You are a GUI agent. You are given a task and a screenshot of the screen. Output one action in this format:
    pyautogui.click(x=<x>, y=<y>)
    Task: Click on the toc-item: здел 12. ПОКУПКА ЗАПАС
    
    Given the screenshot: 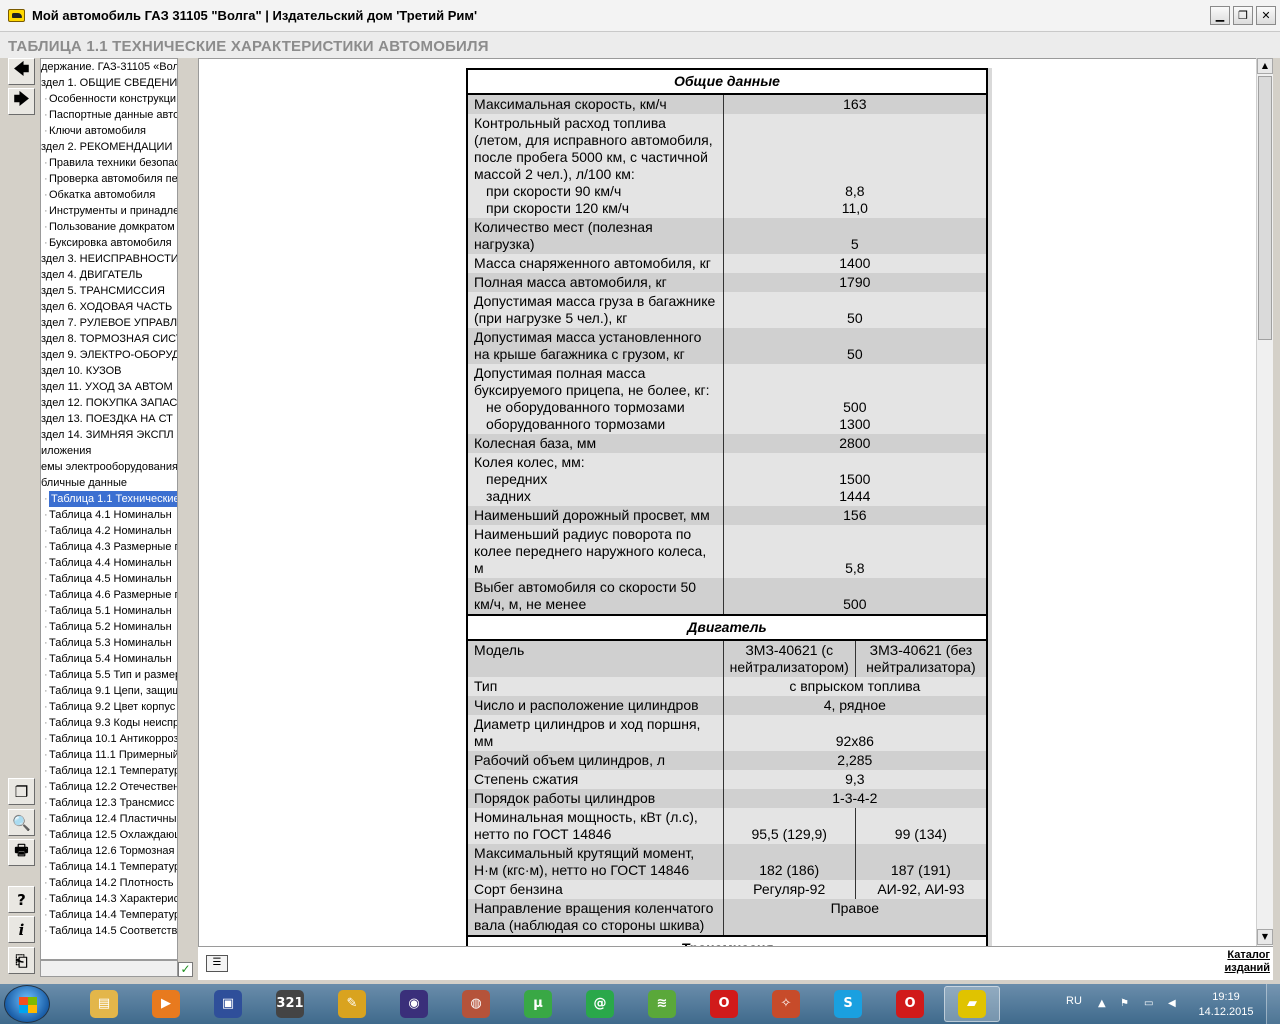 What is the action you would take?
    pyautogui.click(x=109, y=403)
    